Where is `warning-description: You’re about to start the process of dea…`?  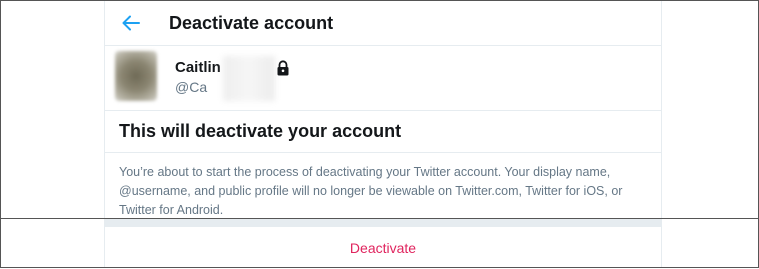 warning-description: You’re about to start the process of dea… is located at coordinates (371, 191).